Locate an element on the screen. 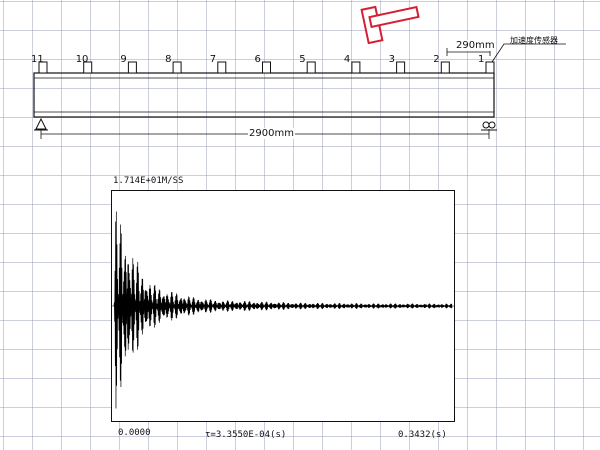 The height and width of the screenshot is (450, 600). position-number-8: 8 is located at coordinates (168, 59).